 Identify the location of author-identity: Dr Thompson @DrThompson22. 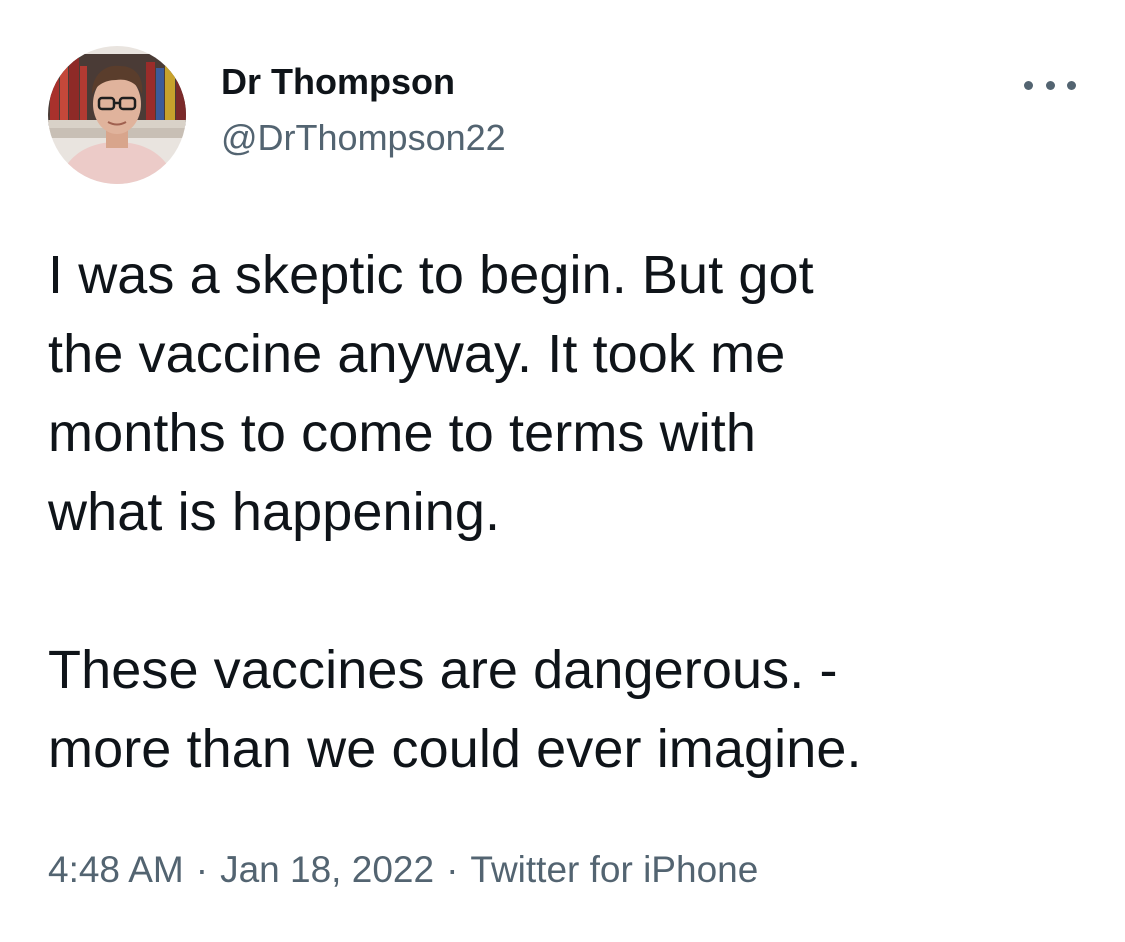
(363, 110).